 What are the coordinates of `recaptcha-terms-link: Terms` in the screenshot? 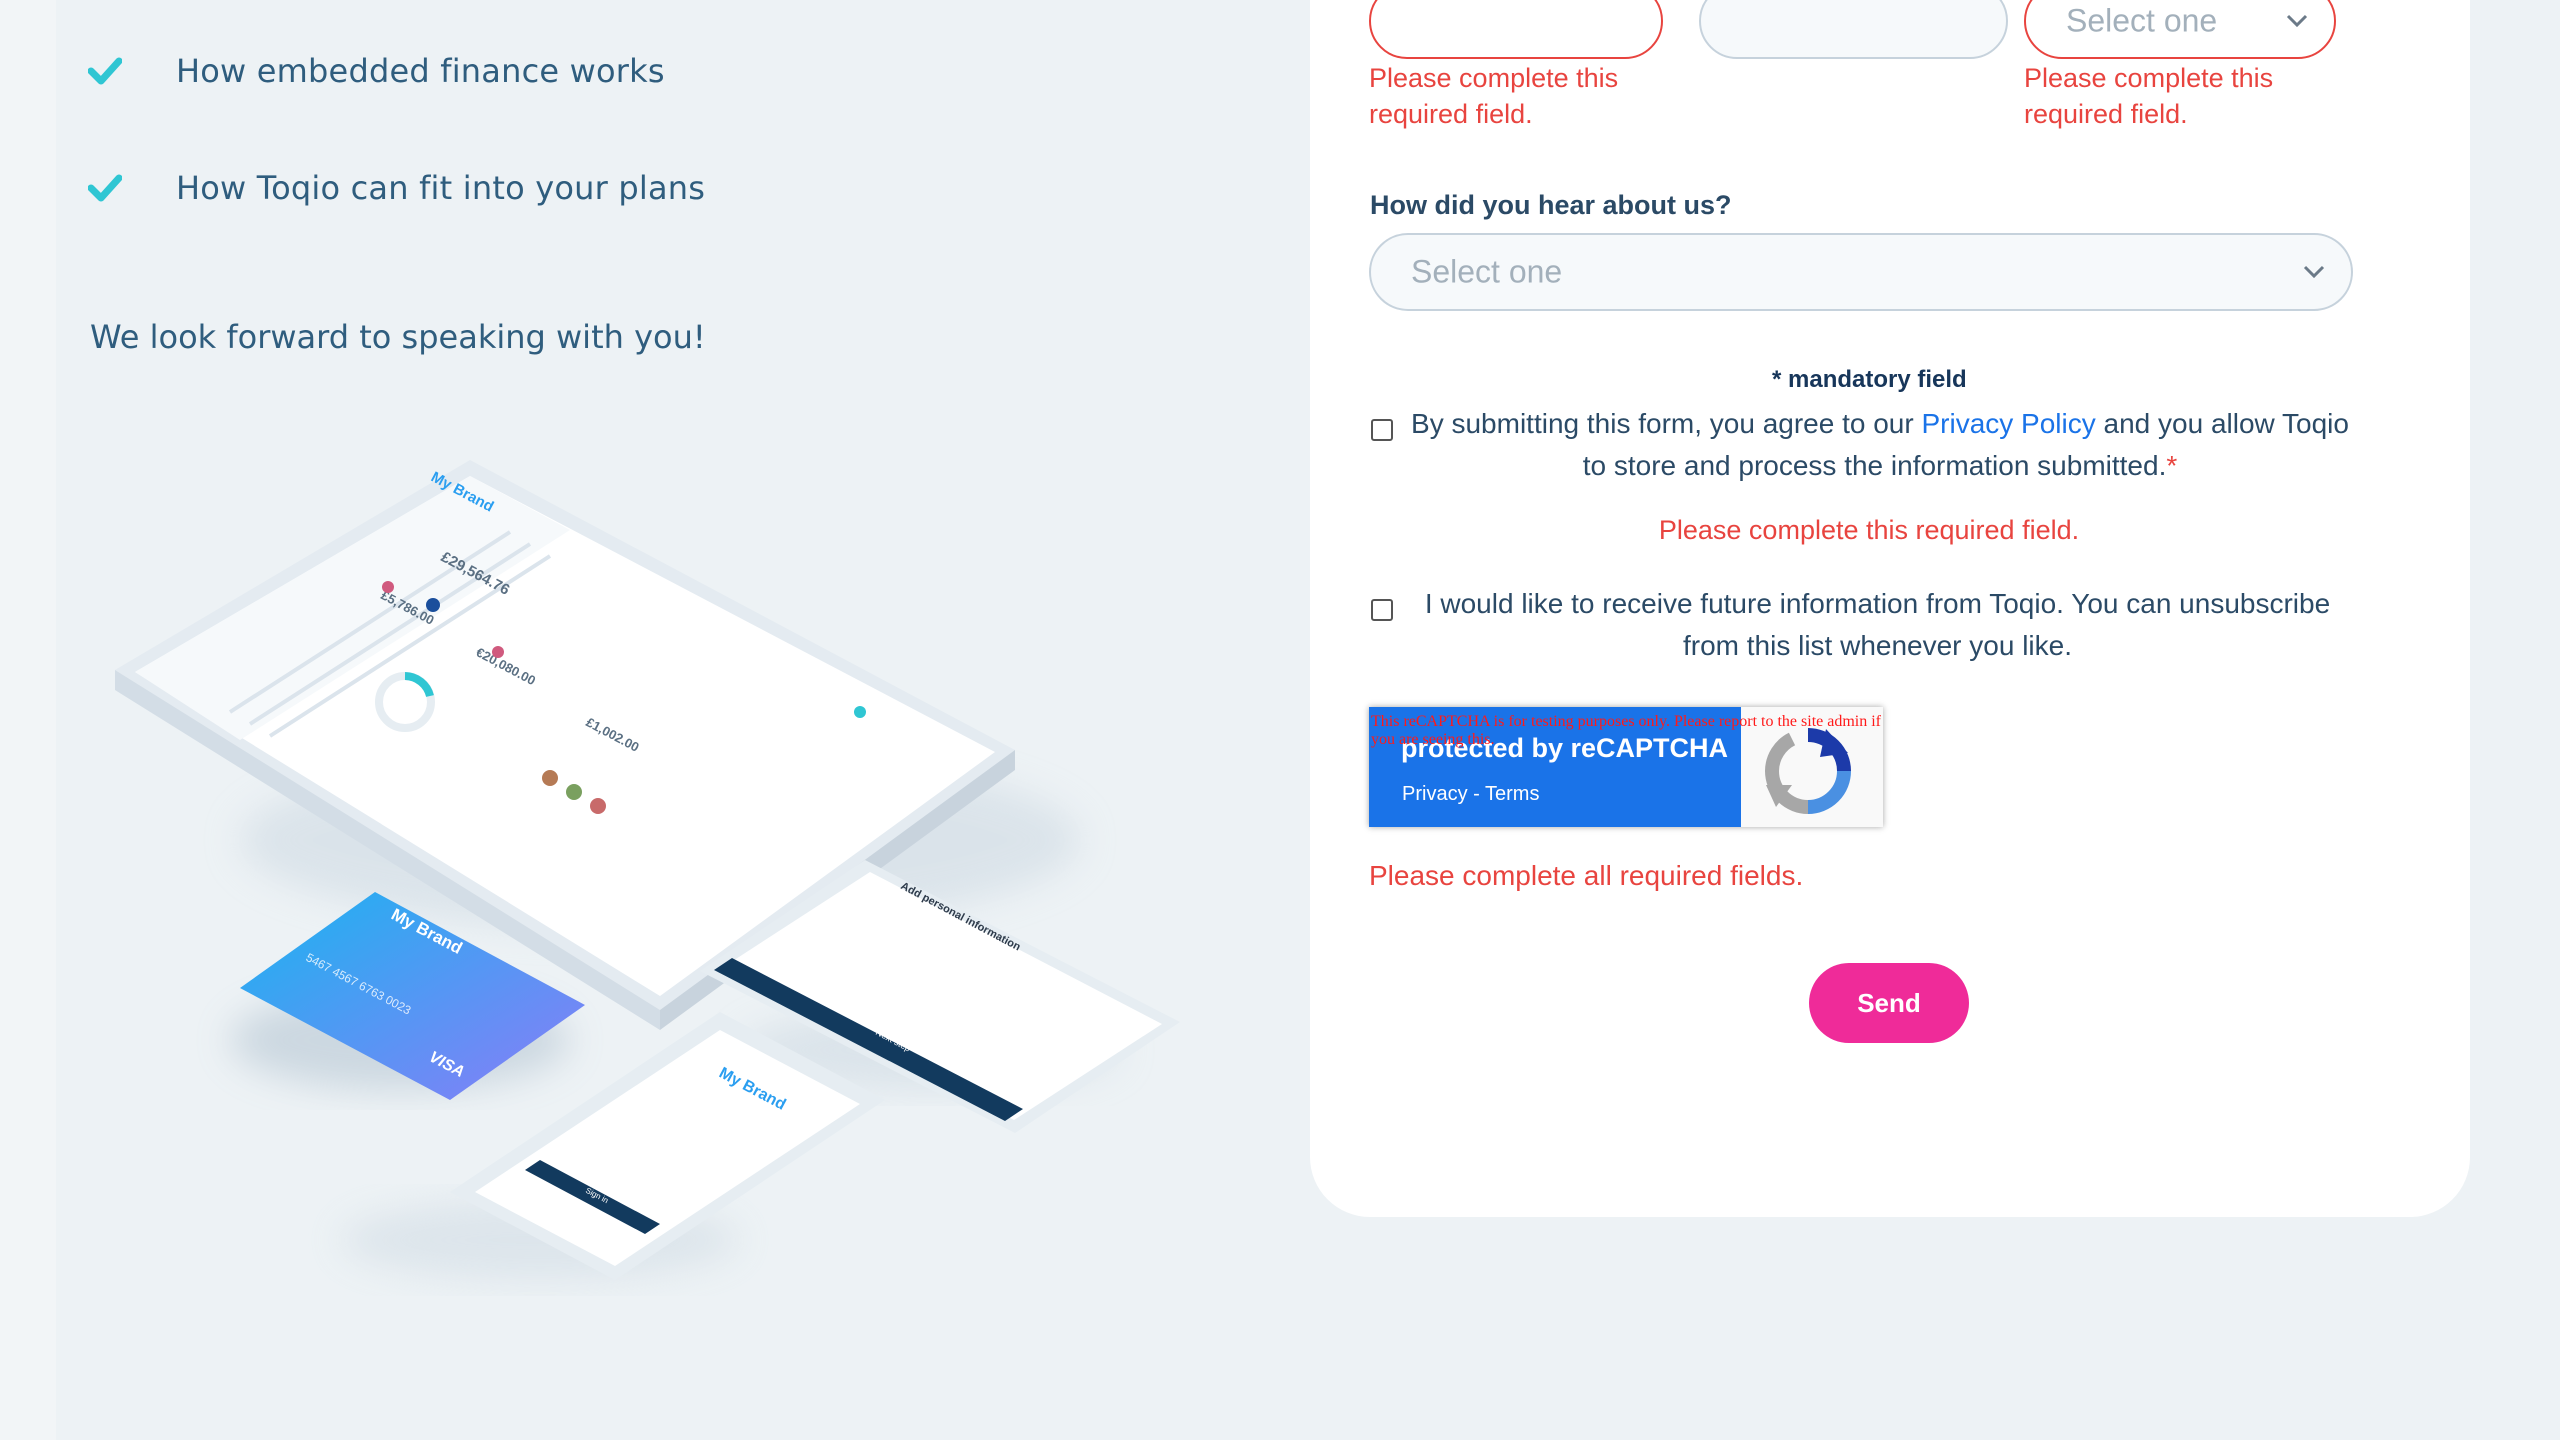 It's located at (1512, 794).